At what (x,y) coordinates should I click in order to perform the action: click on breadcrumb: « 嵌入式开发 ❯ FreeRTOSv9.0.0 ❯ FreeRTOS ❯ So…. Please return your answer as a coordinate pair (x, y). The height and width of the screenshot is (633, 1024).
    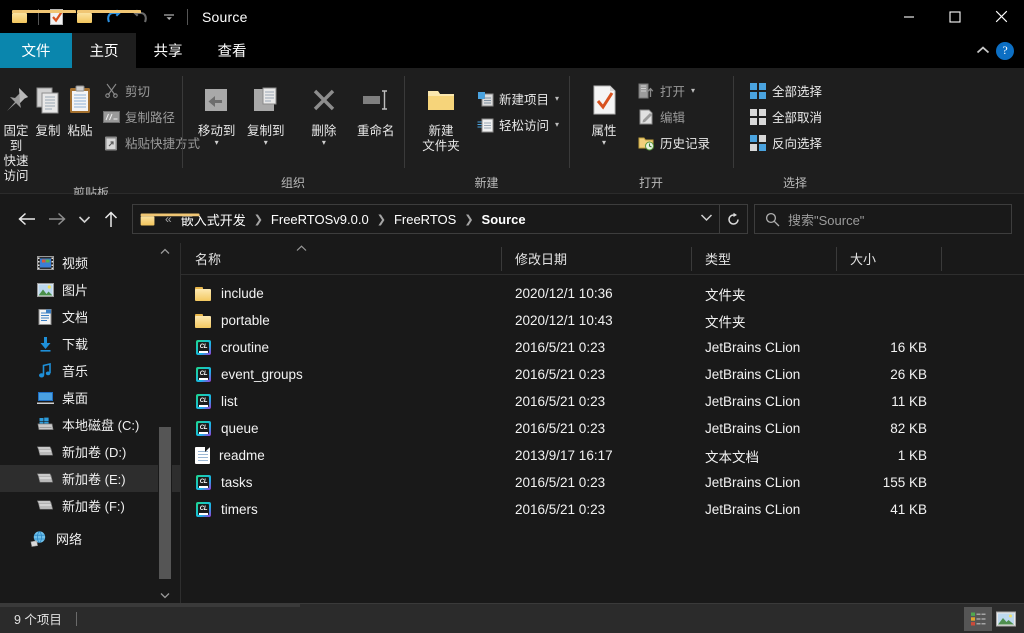
    Looking at the image, I should click on (440, 219).